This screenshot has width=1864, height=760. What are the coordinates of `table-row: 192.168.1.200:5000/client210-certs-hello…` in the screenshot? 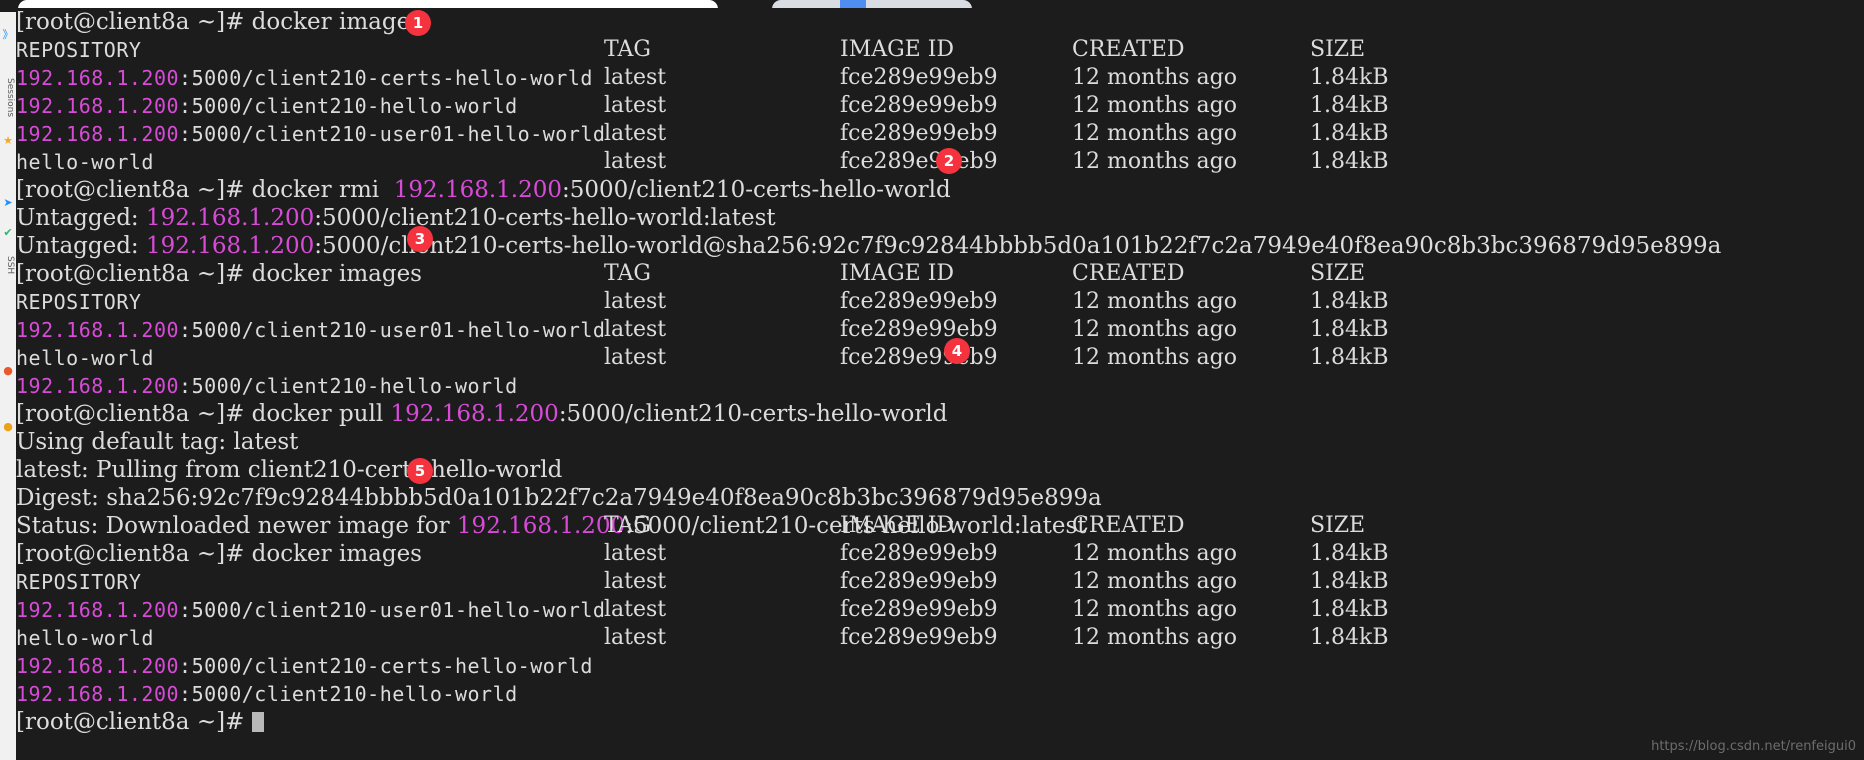 It's located at (940, 666).